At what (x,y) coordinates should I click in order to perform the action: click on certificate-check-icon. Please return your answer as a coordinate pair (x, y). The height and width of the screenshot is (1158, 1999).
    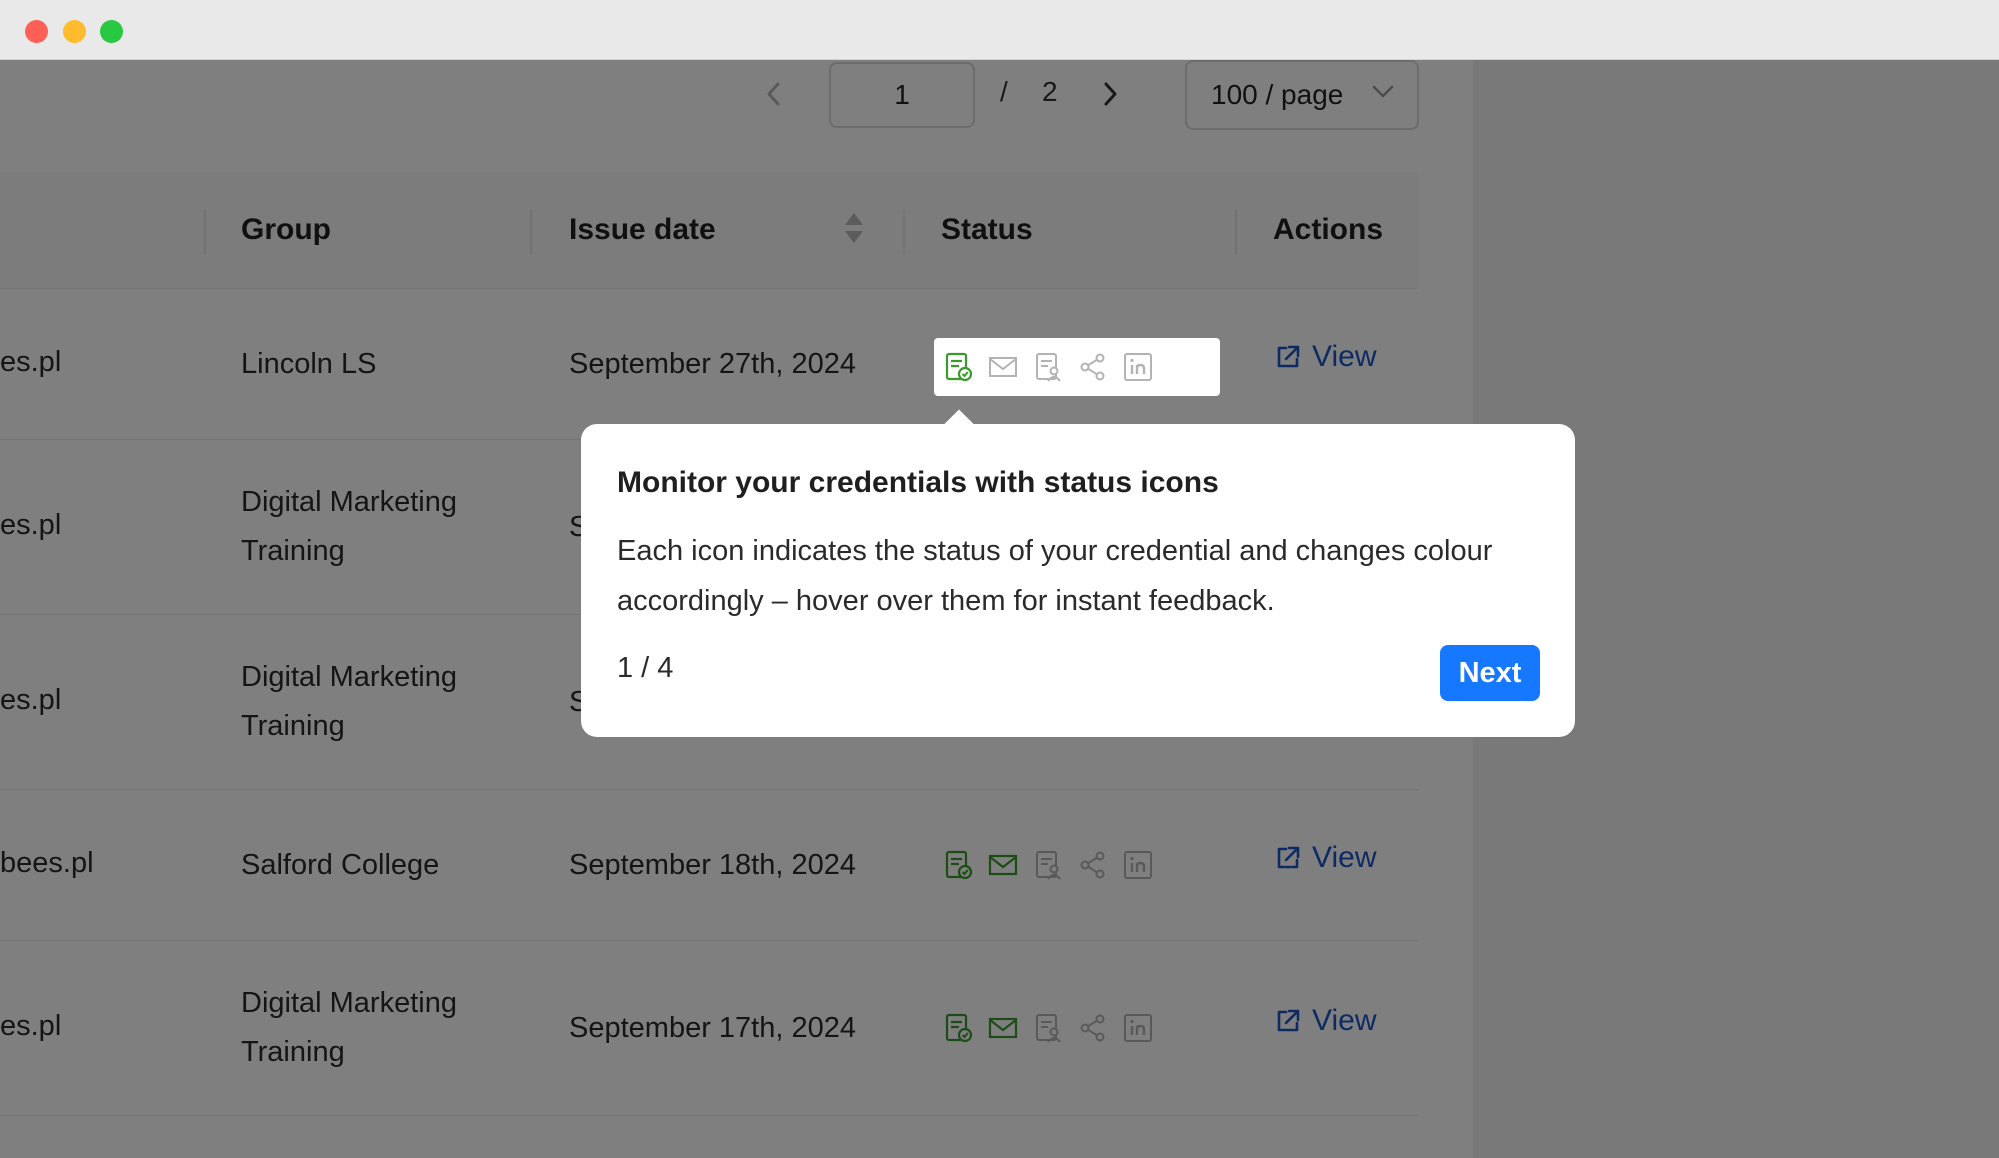
    Looking at the image, I should click on (958, 367).